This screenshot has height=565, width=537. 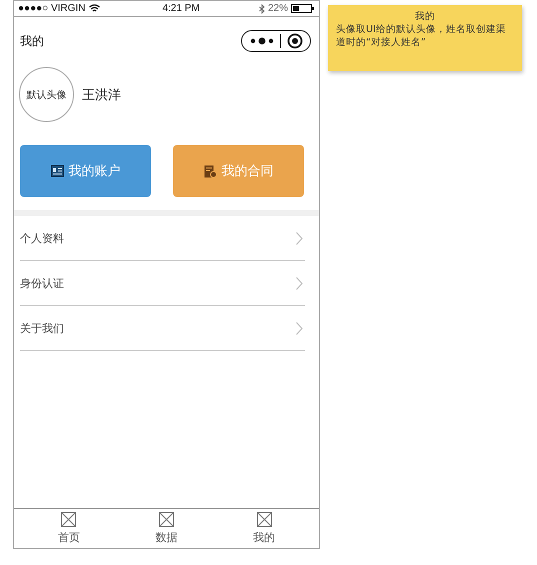 I want to click on user-name: 王洪洋, so click(x=101, y=95).